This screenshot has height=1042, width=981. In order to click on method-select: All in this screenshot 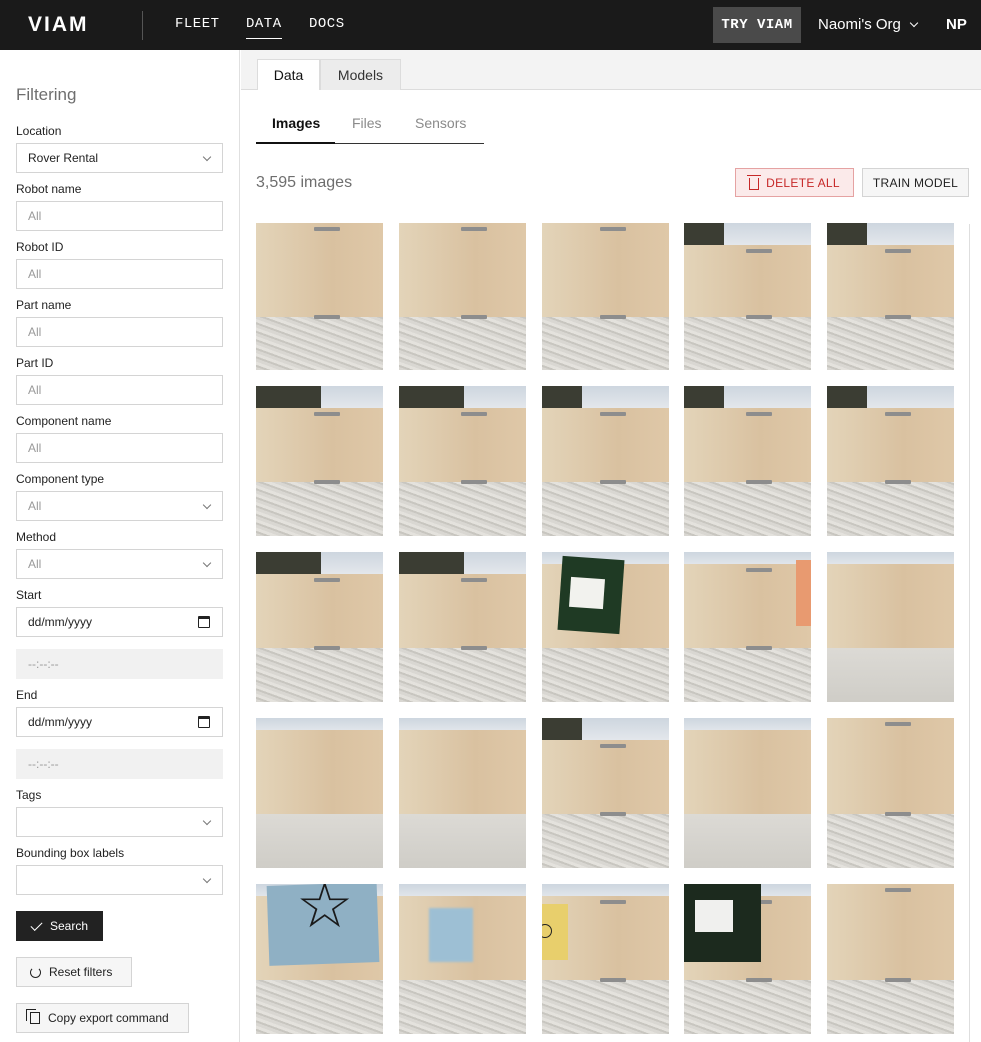, I will do `click(119, 564)`.